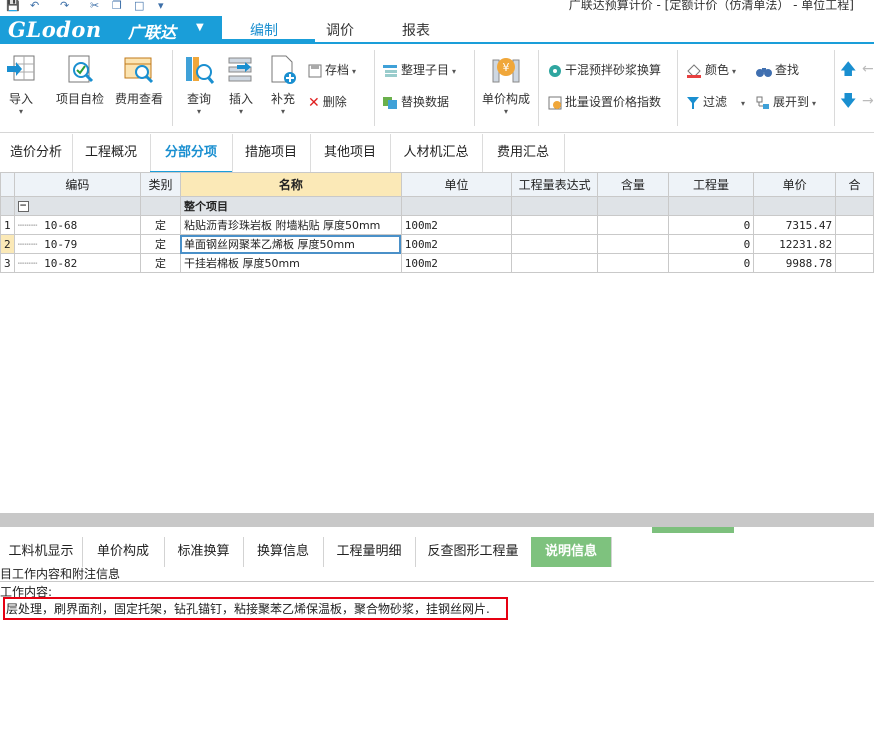 Image resolution: width=874 pixels, height=745 pixels. I want to click on query-button: 查询 ▾, so click(199, 85).